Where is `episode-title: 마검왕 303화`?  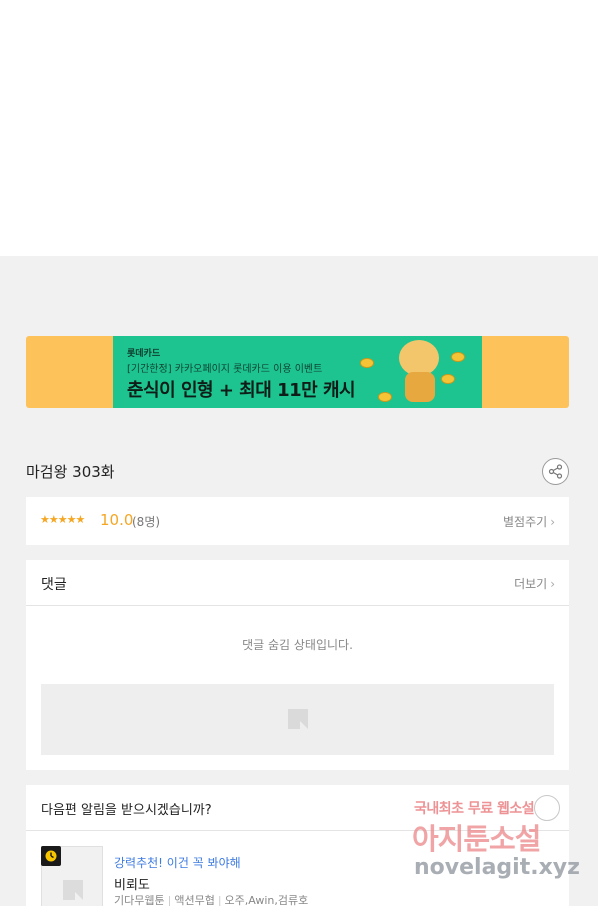
episode-title: 마검왕 303화 is located at coordinates (70, 472).